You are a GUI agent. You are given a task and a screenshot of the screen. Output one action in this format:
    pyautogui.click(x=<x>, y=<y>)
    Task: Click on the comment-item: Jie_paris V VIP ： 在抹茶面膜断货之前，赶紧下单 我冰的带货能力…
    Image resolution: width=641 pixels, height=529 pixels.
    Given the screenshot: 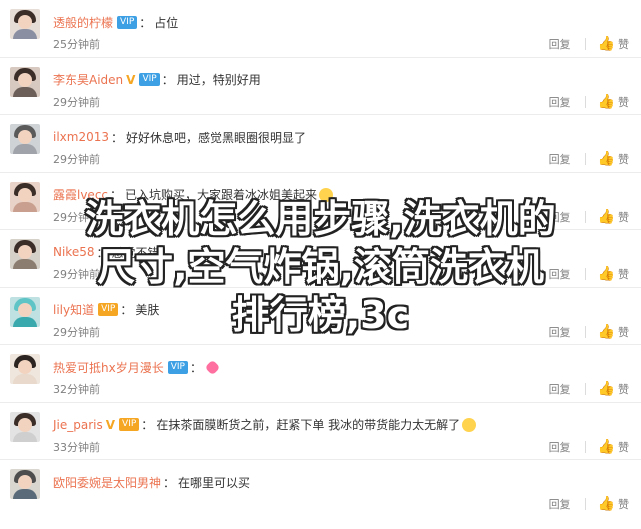 What is the action you would take?
    pyautogui.click(x=320, y=431)
    